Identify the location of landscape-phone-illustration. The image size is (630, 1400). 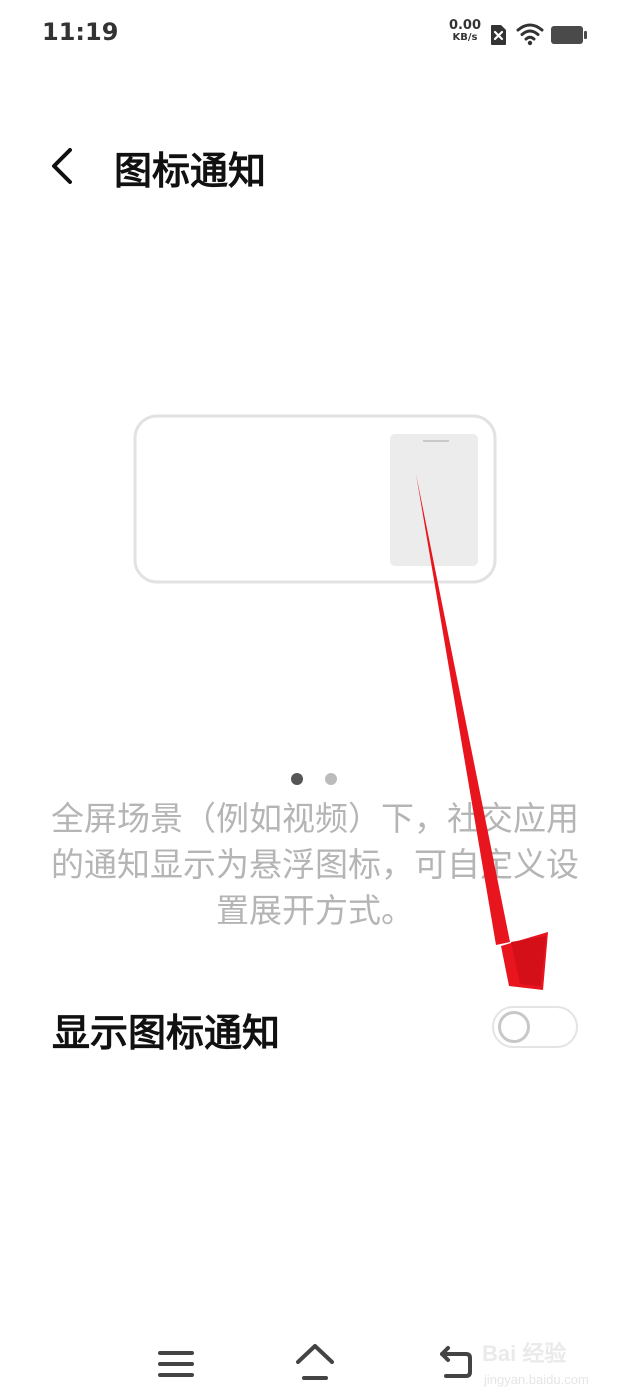
(315, 499).